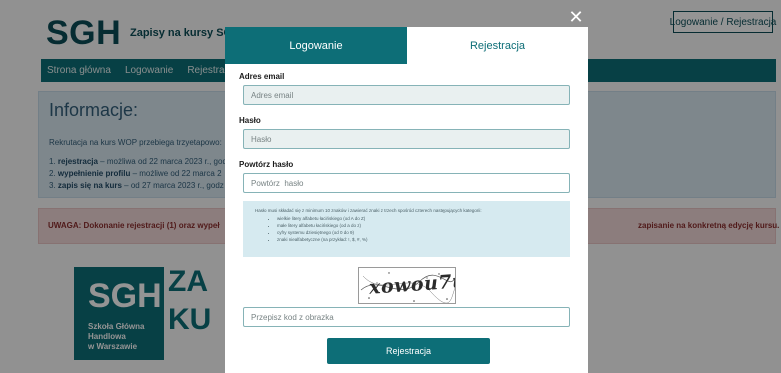 The height and width of the screenshot is (373, 781). Describe the element at coordinates (417, 232) in the screenshot. I see `password-rule: cyfry systemu dziesiętnego (od 0 do 9)` at that location.